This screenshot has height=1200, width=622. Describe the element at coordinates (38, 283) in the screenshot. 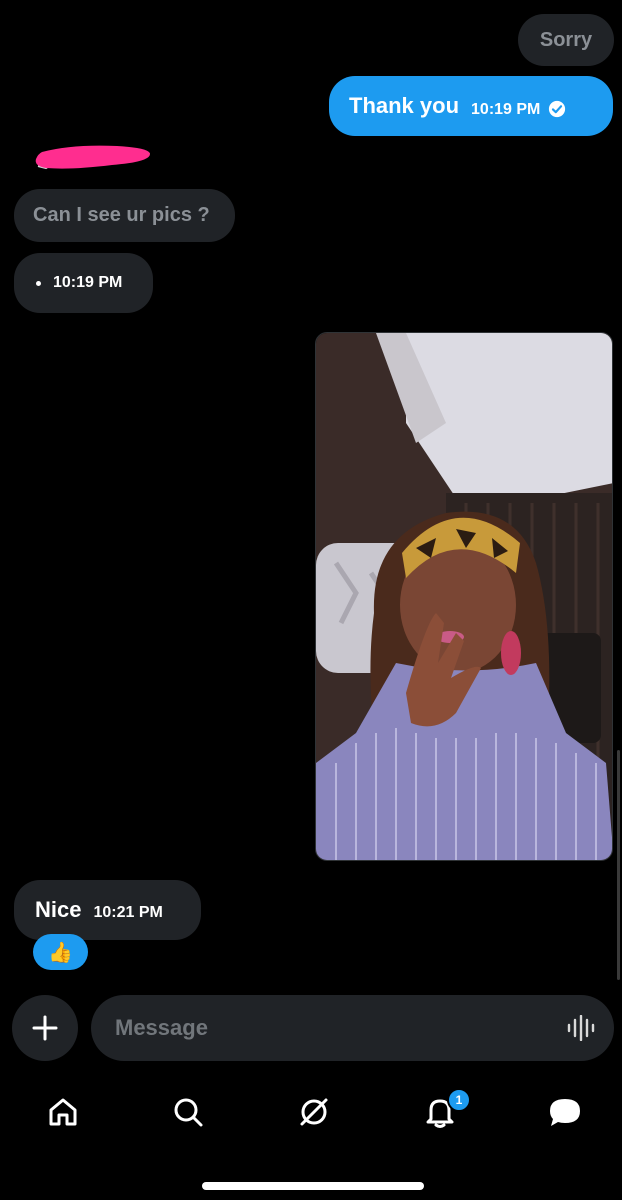

I see `bullet-dot` at that location.